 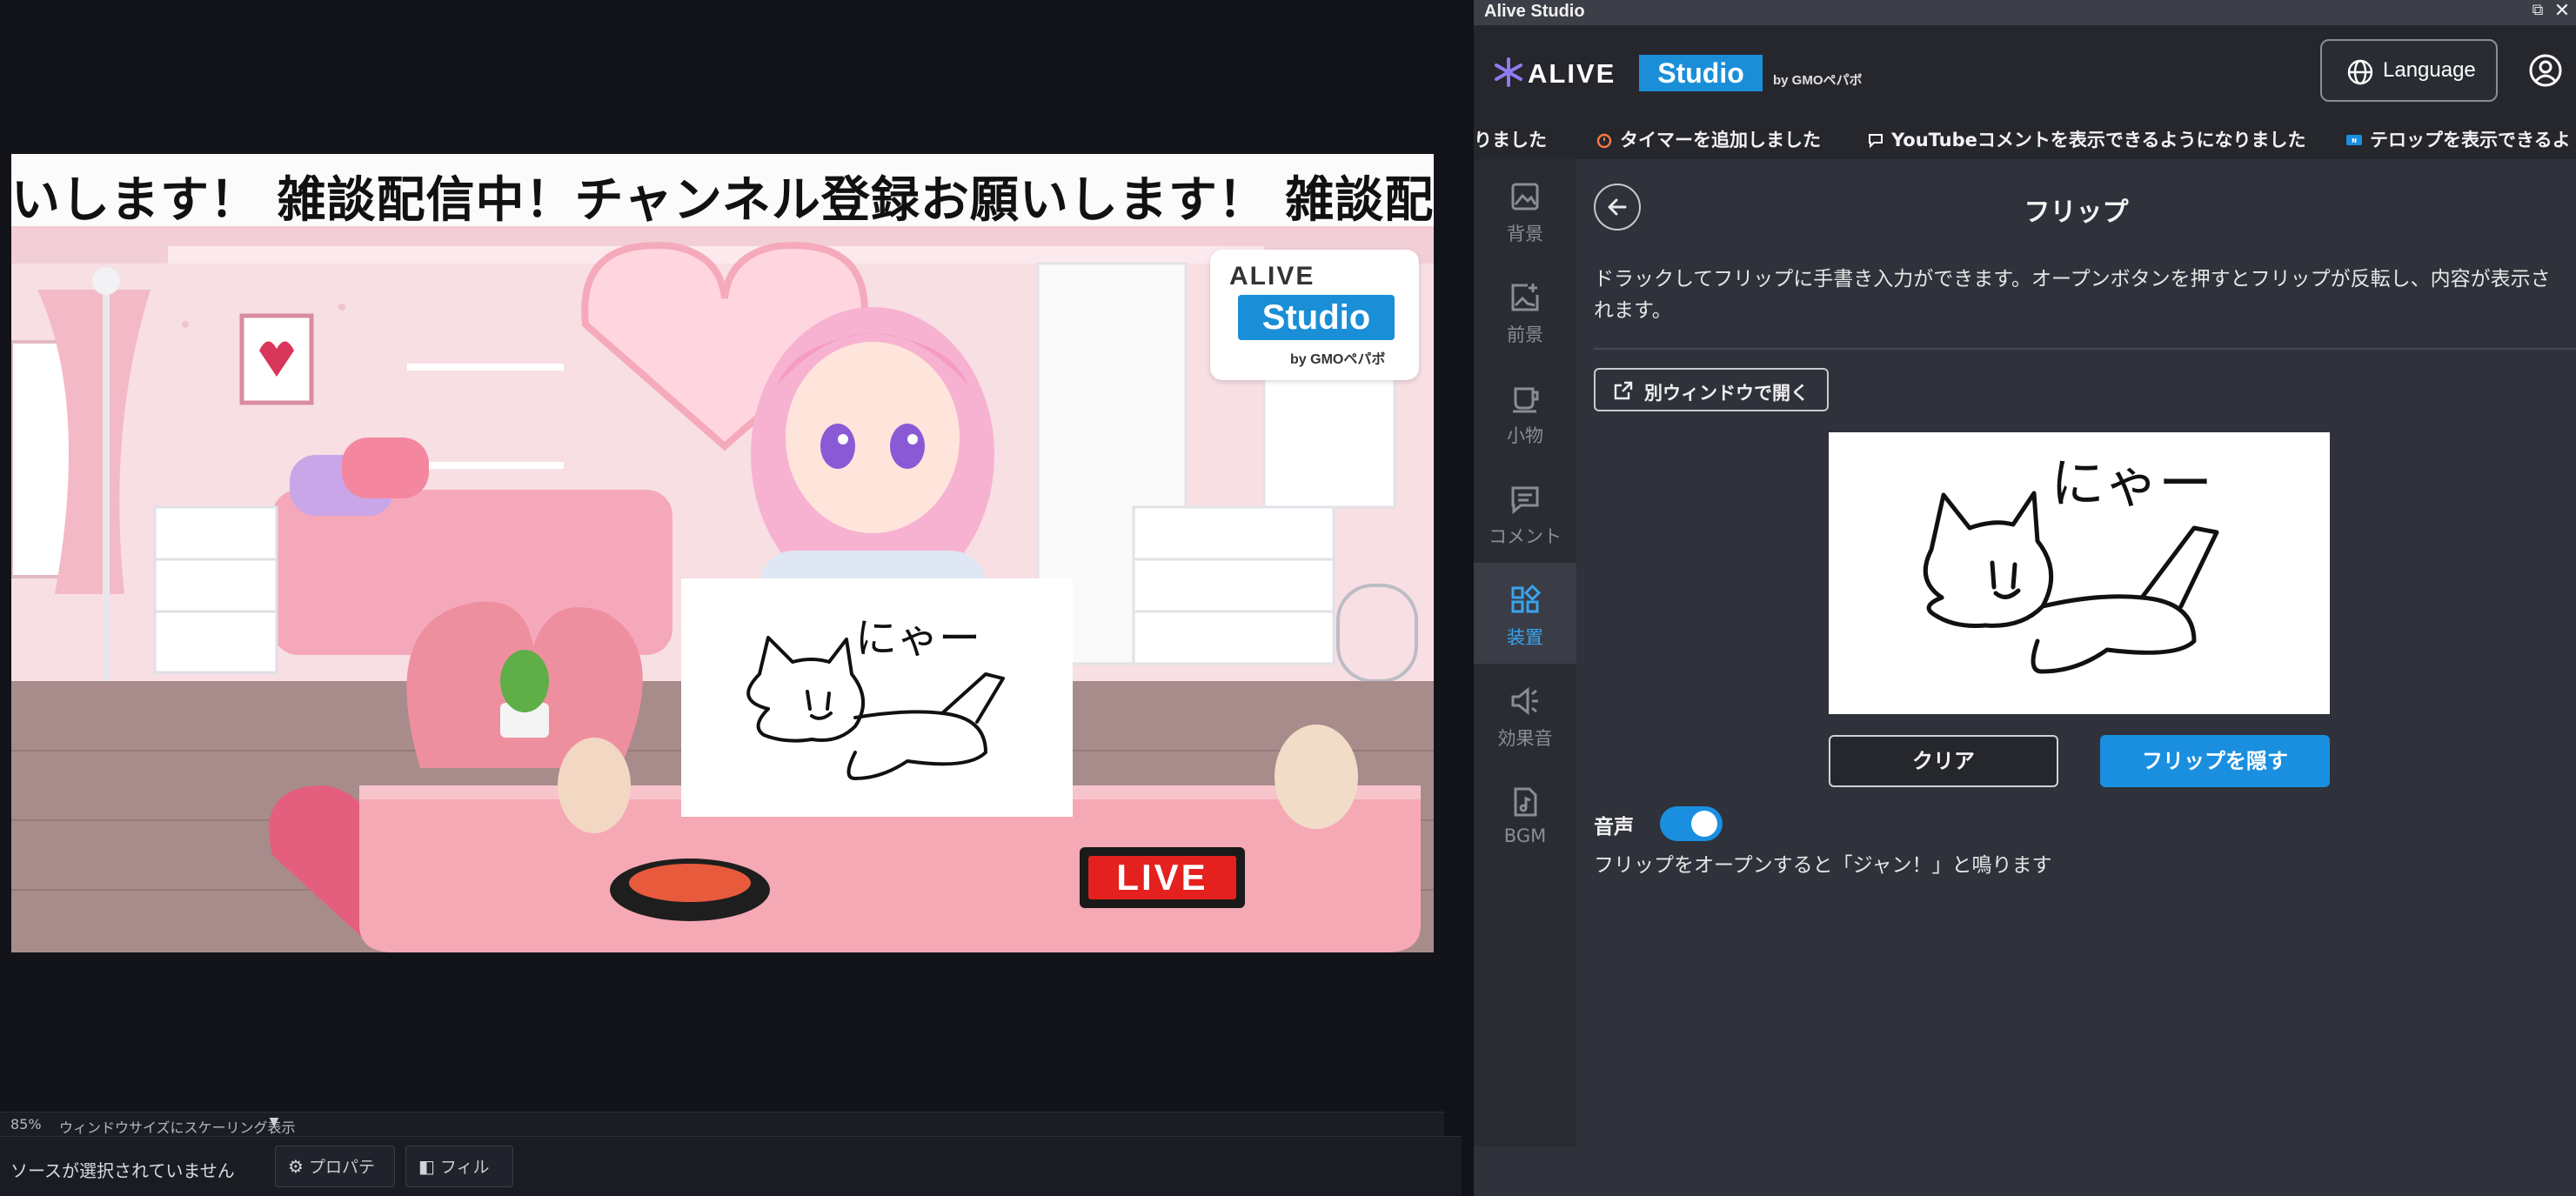 What do you see at coordinates (177, 1127) in the screenshot?
I see `zoom-mode-label: ウィンドウサイズにスケーリング表示` at bounding box center [177, 1127].